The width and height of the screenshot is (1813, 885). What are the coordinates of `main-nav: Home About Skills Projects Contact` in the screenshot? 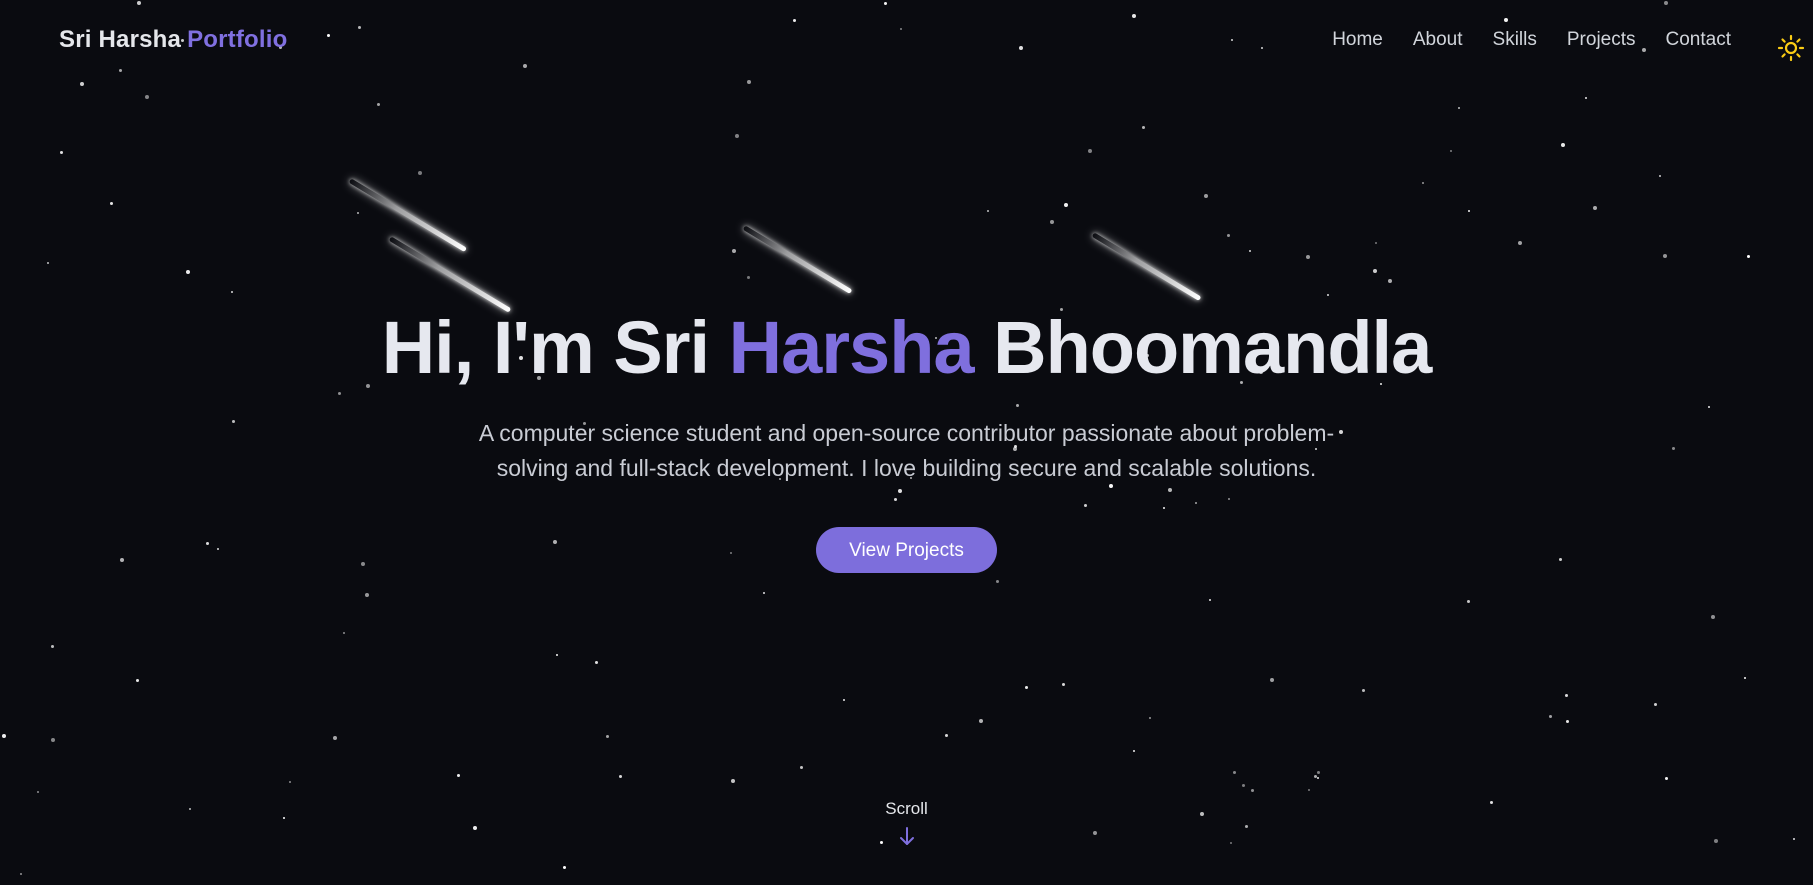 It's located at (1531, 40).